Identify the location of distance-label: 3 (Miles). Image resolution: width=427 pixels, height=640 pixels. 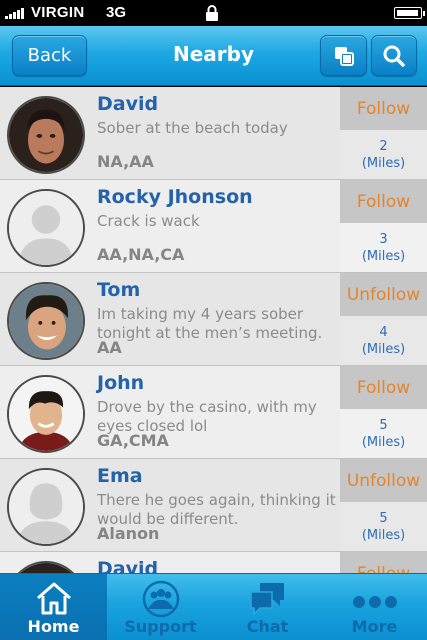
(383, 247).